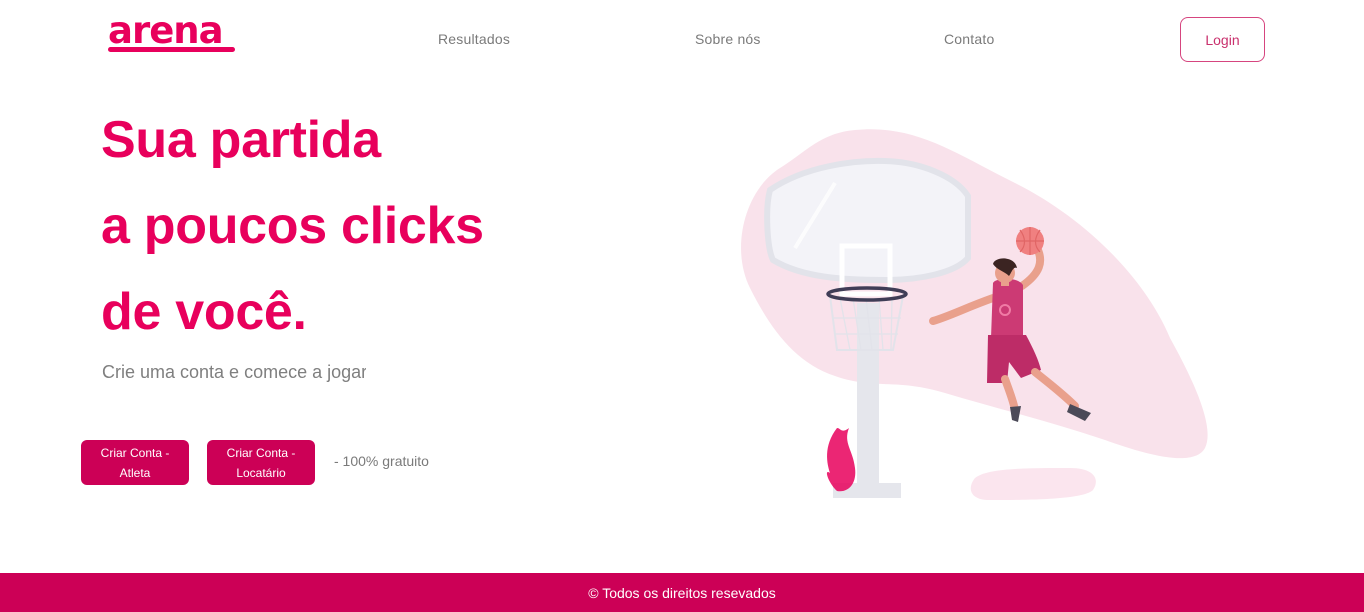  What do you see at coordinates (1222, 39) in the screenshot?
I see `login-button: Login` at bounding box center [1222, 39].